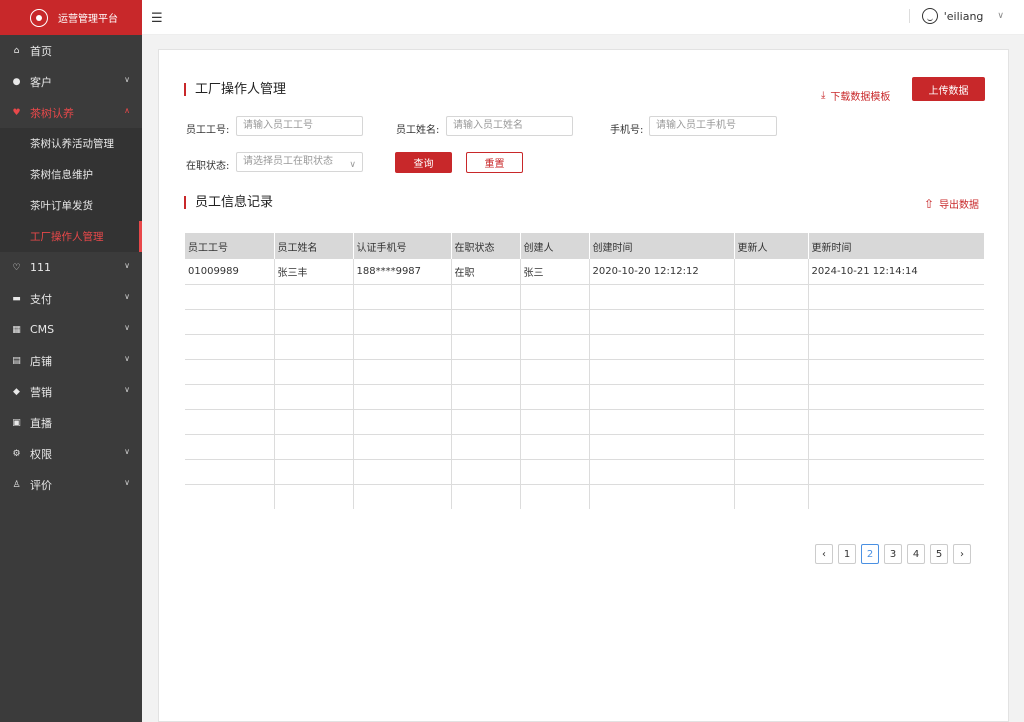  Describe the element at coordinates (948, 89) in the screenshot. I see `upload-data-button: 上传数据` at that location.